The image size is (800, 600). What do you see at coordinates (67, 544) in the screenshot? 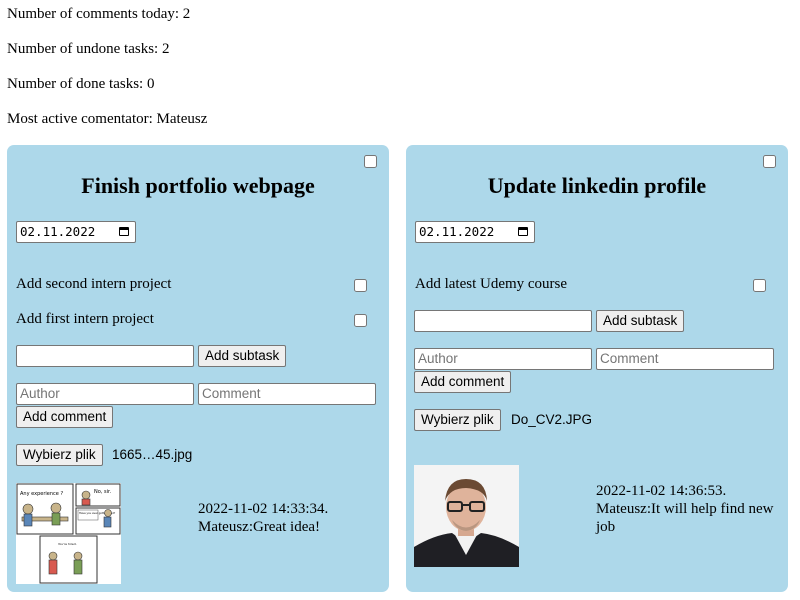
I see `comic-caption-text: You're hired.` at bounding box center [67, 544].